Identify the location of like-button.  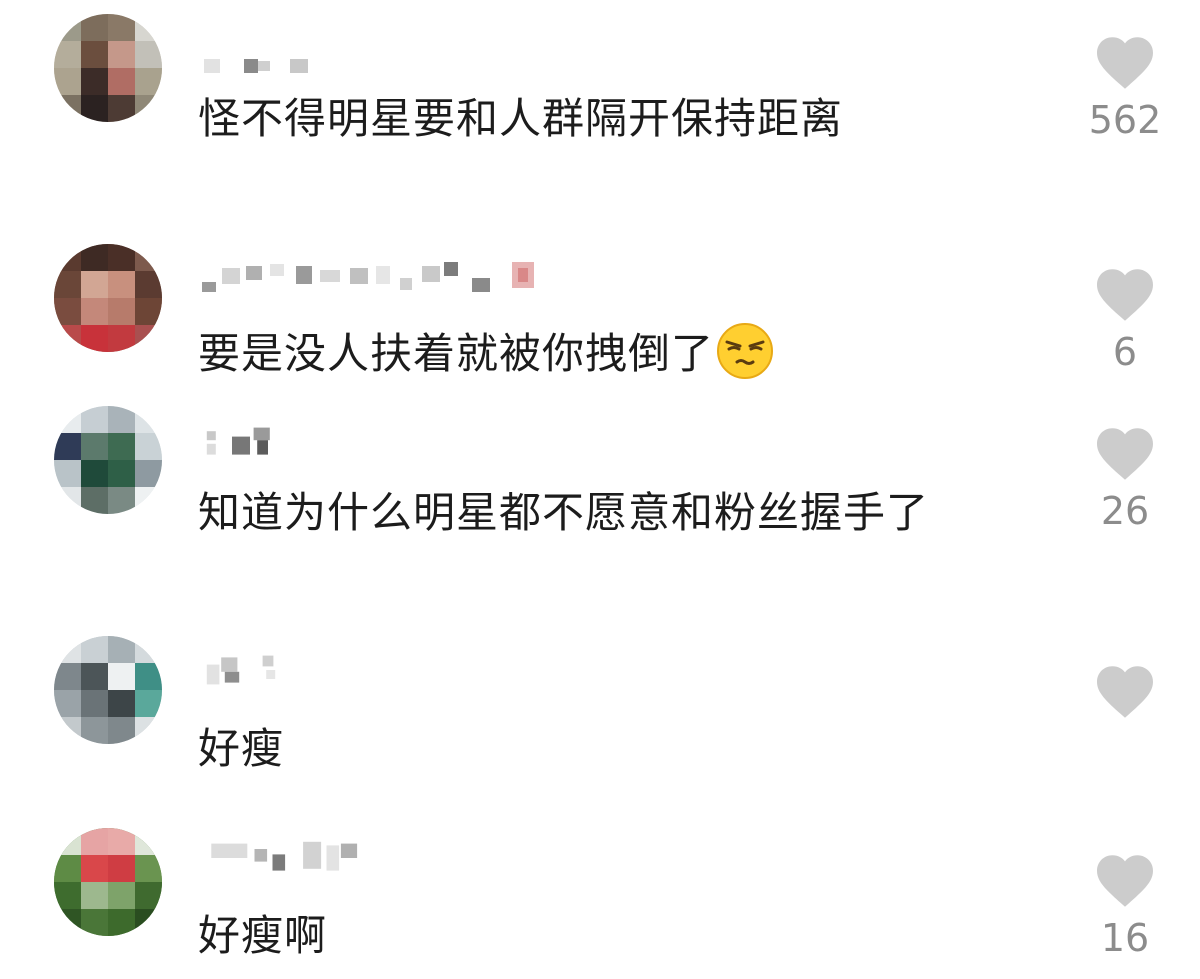
(1125, 695).